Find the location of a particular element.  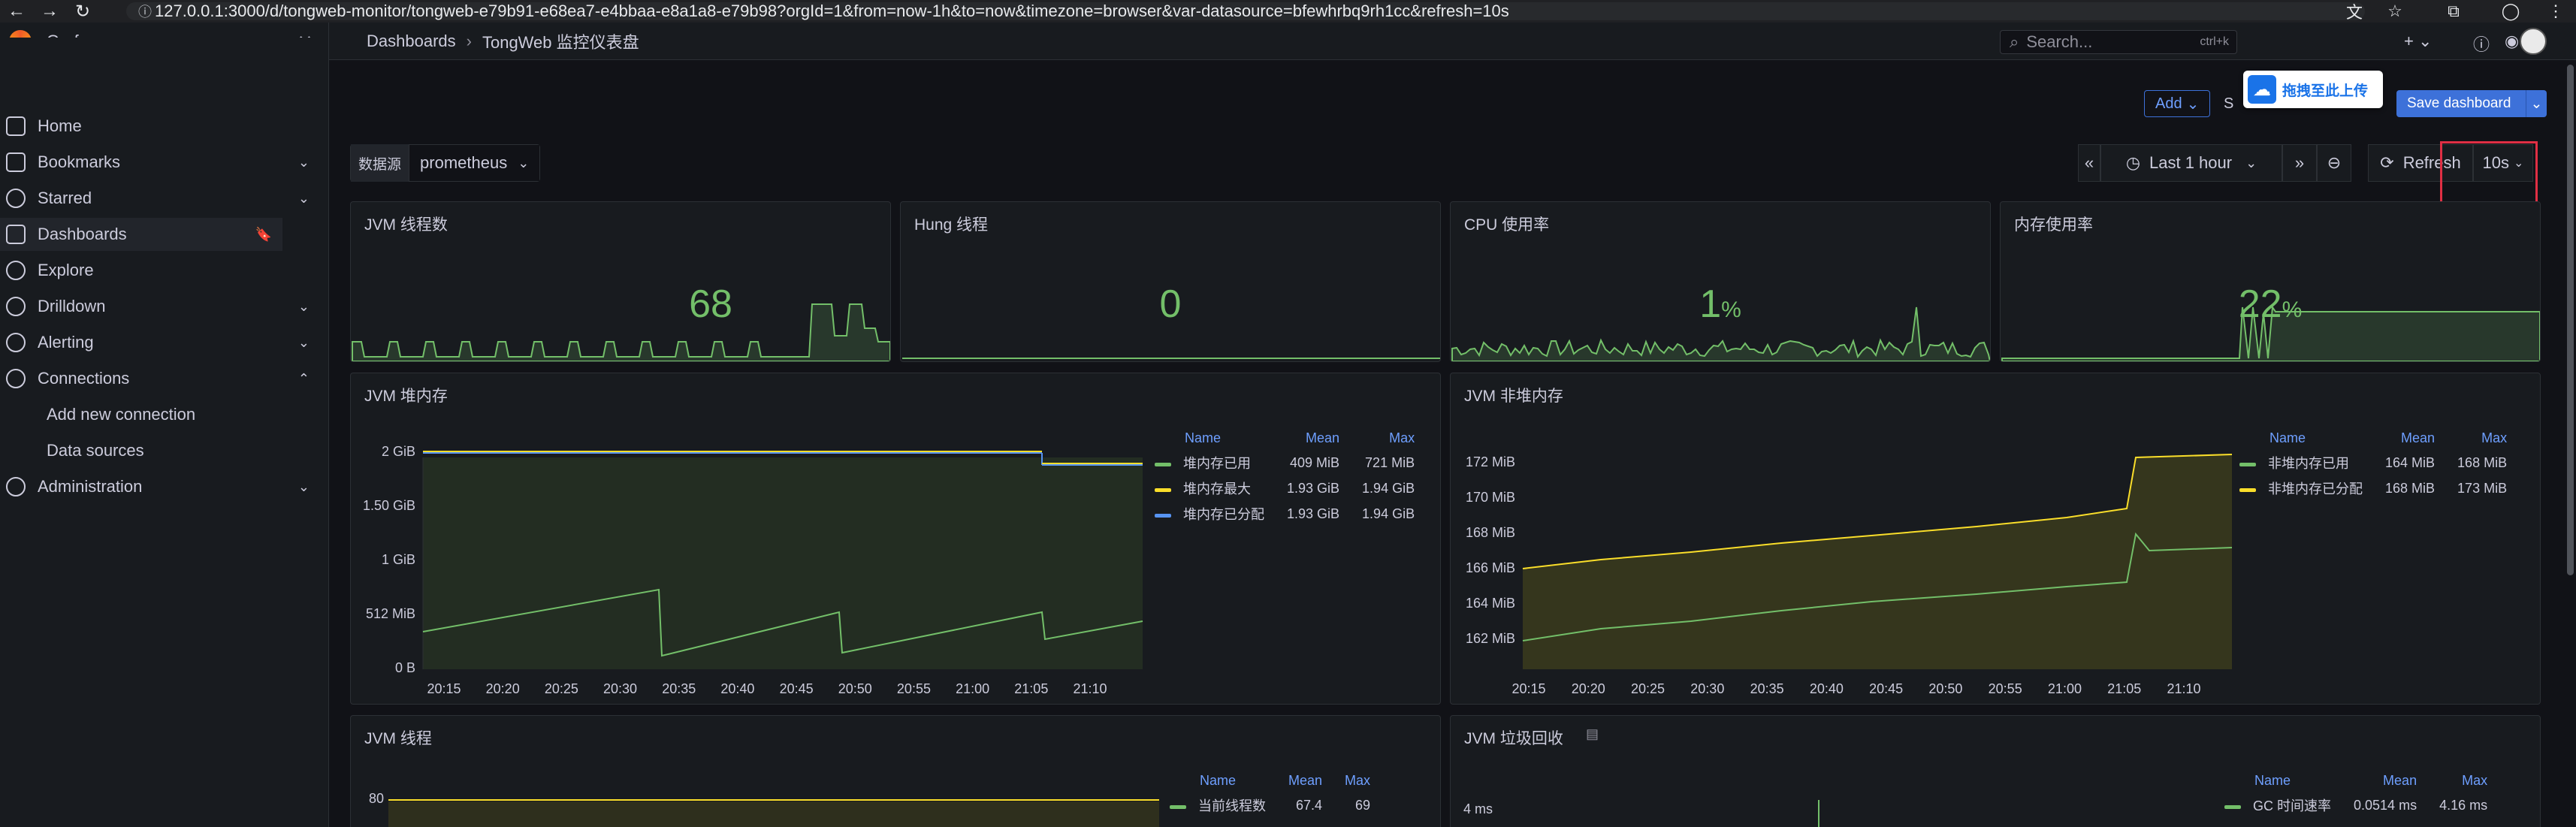

x-tick: 20:25 is located at coordinates (1648, 688).